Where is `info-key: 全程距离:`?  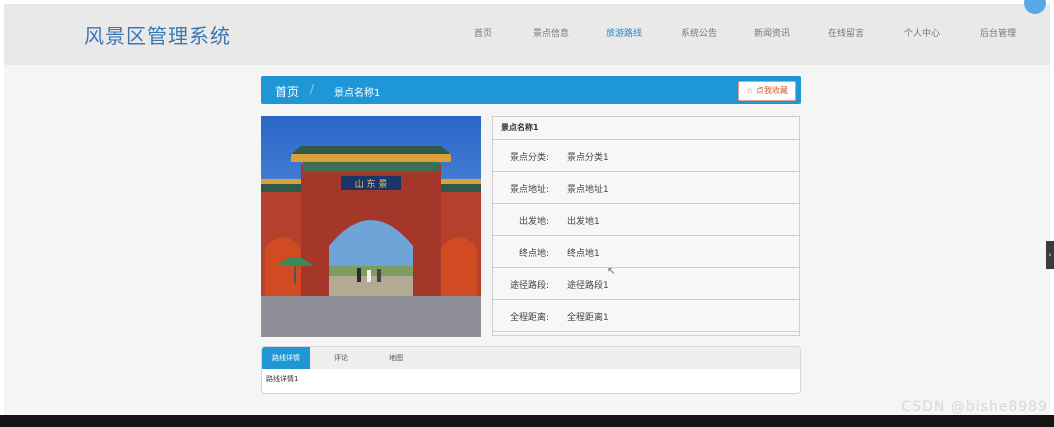
info-key: 全程距离: is located at coordinates (529, 318).